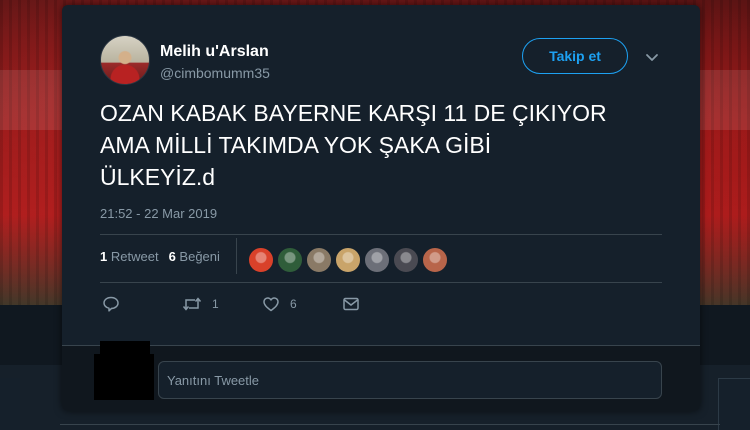  What do you see at coordinates (236, 256) in the screenshot?
I see `stats-separator` at bounding box center [236, 256].